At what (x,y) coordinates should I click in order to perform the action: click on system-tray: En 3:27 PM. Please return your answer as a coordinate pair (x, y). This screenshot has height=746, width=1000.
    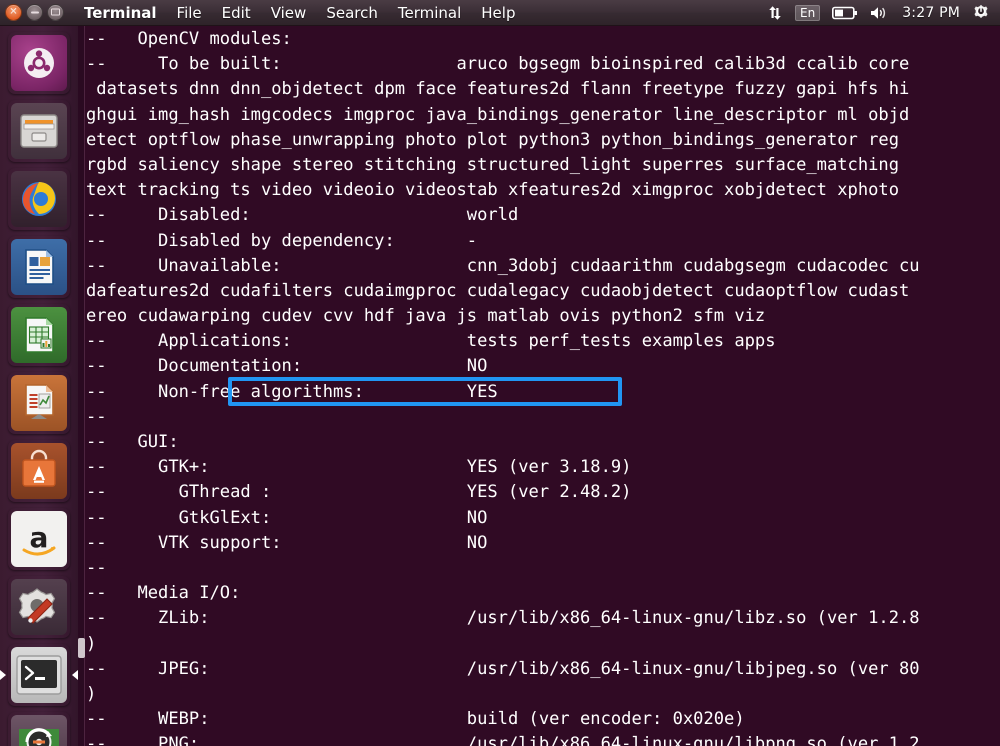
    Looking at the image, I should click on (883, 13).